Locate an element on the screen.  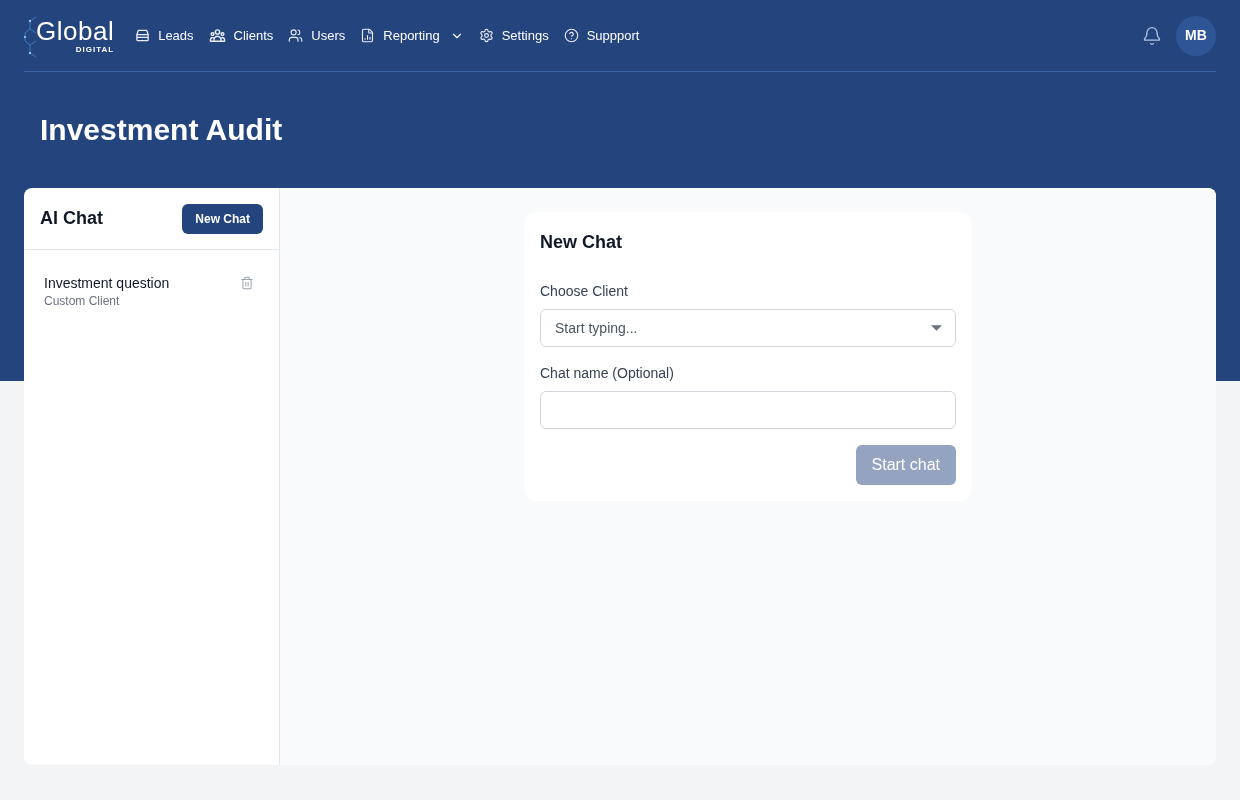
new-chat-button: New Chat is located at coordinates (222, 218).